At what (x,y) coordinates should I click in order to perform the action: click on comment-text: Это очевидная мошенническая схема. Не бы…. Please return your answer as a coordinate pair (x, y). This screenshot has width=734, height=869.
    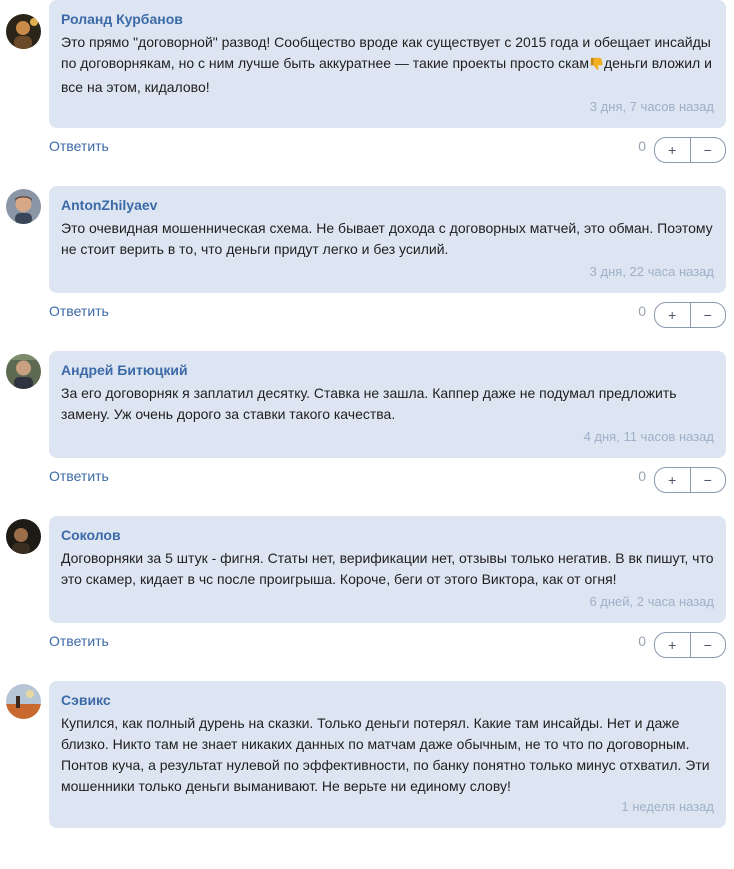
    Looking at the image, I should click on (387, 238).